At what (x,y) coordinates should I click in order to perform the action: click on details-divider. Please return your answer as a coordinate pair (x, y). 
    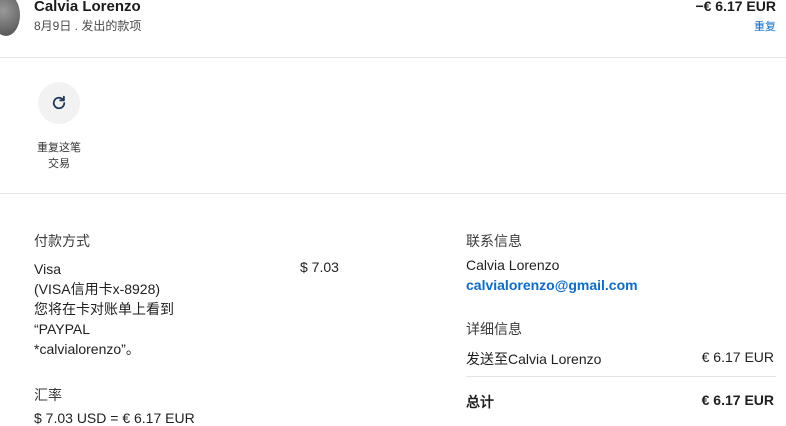
    Looking at the image, I should click on (621, 376).